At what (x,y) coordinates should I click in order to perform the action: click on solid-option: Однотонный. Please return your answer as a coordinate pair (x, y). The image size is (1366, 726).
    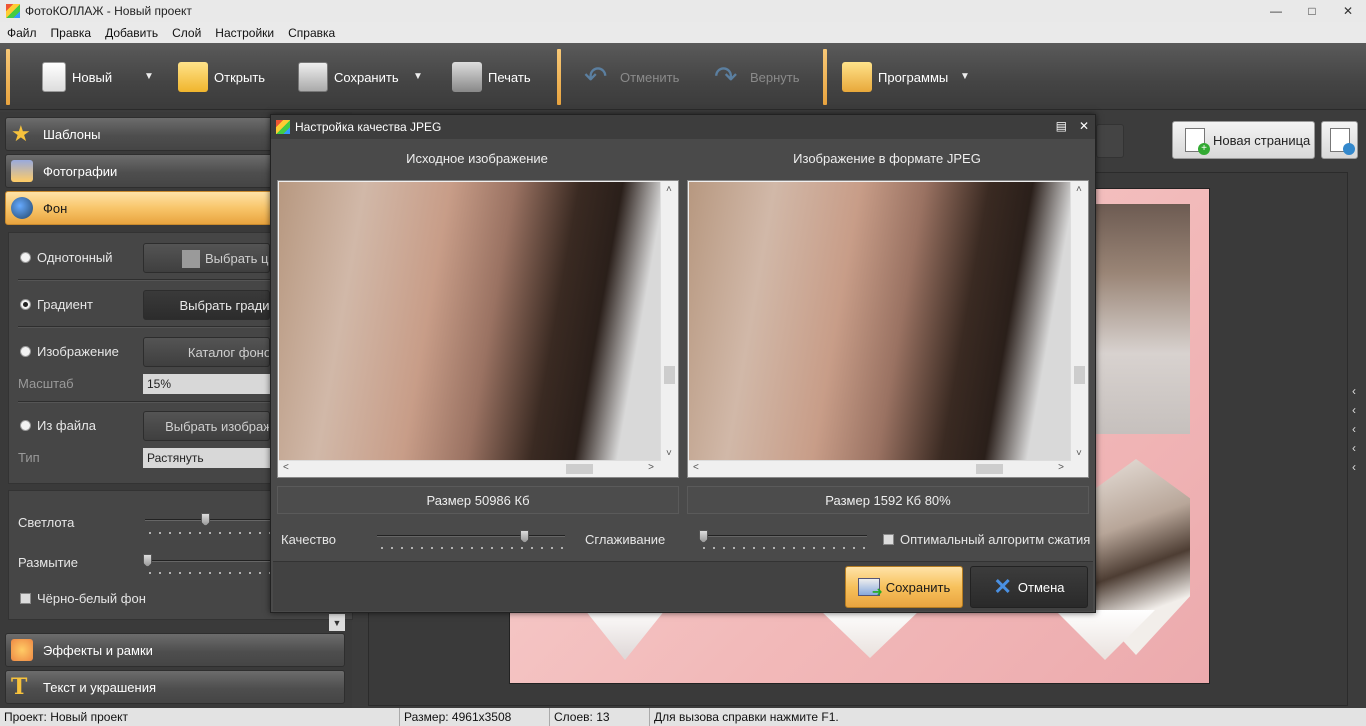
    Looking at the image, I should click on (66, 257).